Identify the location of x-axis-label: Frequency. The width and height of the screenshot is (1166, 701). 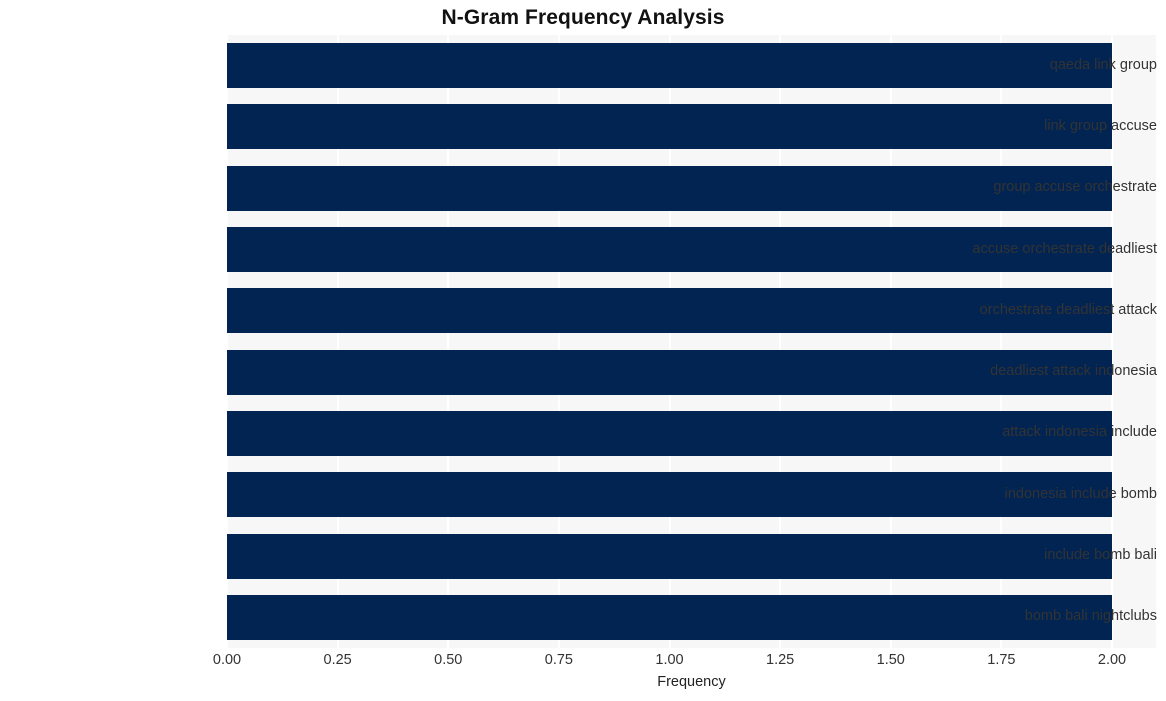
(691, 682).